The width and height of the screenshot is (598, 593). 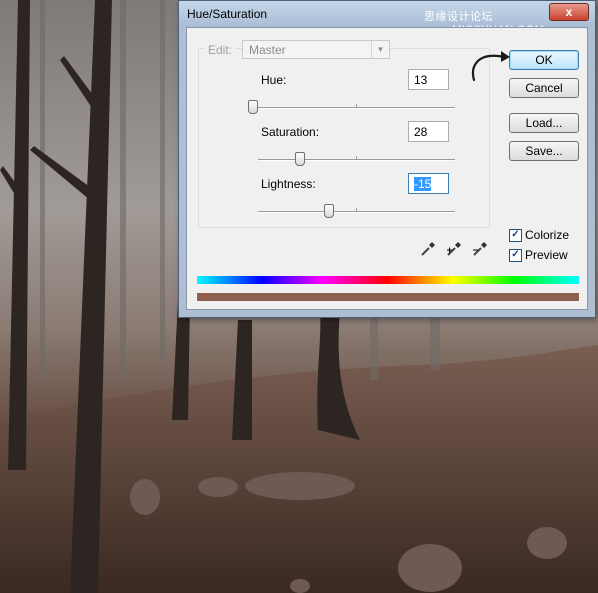 What do you see at coordinates (490, 66) in the screenshot?
I see `curved-arrow-icon` at bounding box center [490, 66].